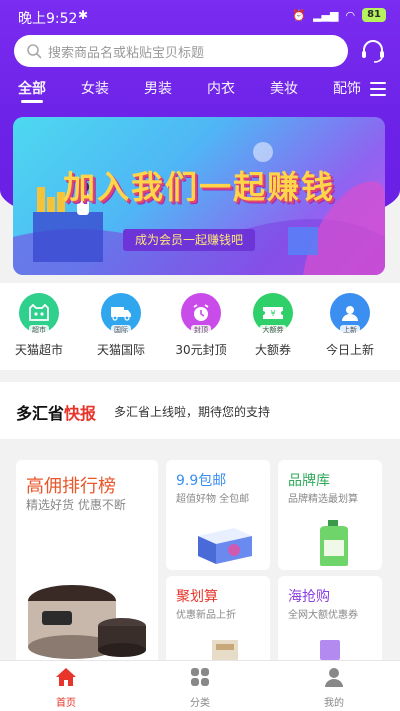 Image resolution: width=400 pixels, height=711 pixels. I want to click on quick-link-tmall-global: 国际 天猫国际, so click(121, 325).